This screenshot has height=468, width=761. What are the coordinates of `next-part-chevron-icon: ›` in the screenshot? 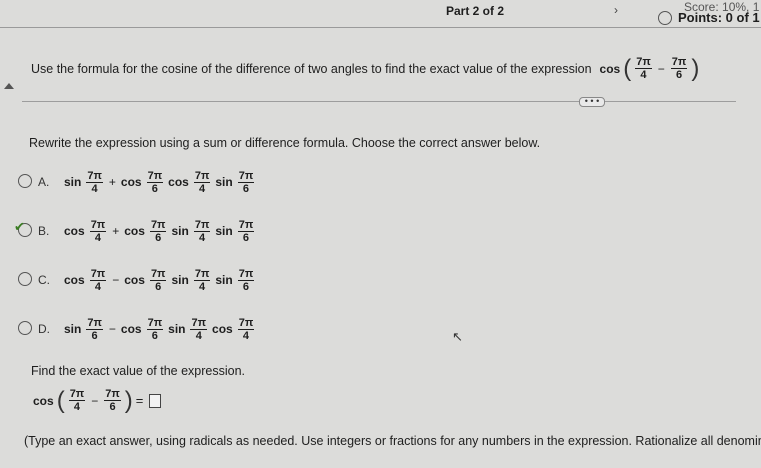 It's located at (616, 10).